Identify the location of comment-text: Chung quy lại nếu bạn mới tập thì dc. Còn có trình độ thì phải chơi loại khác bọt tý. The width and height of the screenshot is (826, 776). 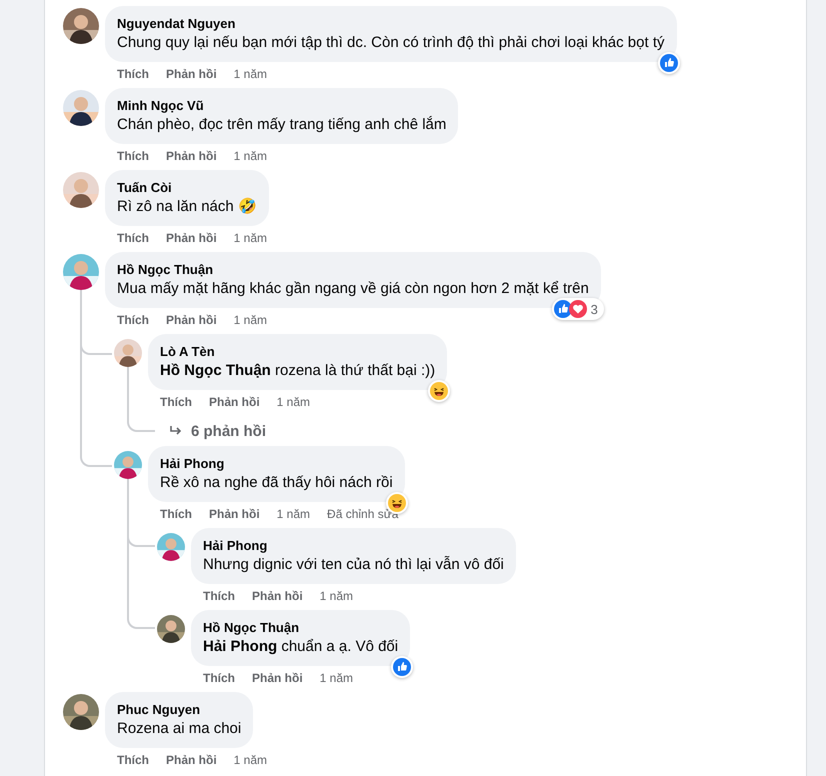
(390, 43).